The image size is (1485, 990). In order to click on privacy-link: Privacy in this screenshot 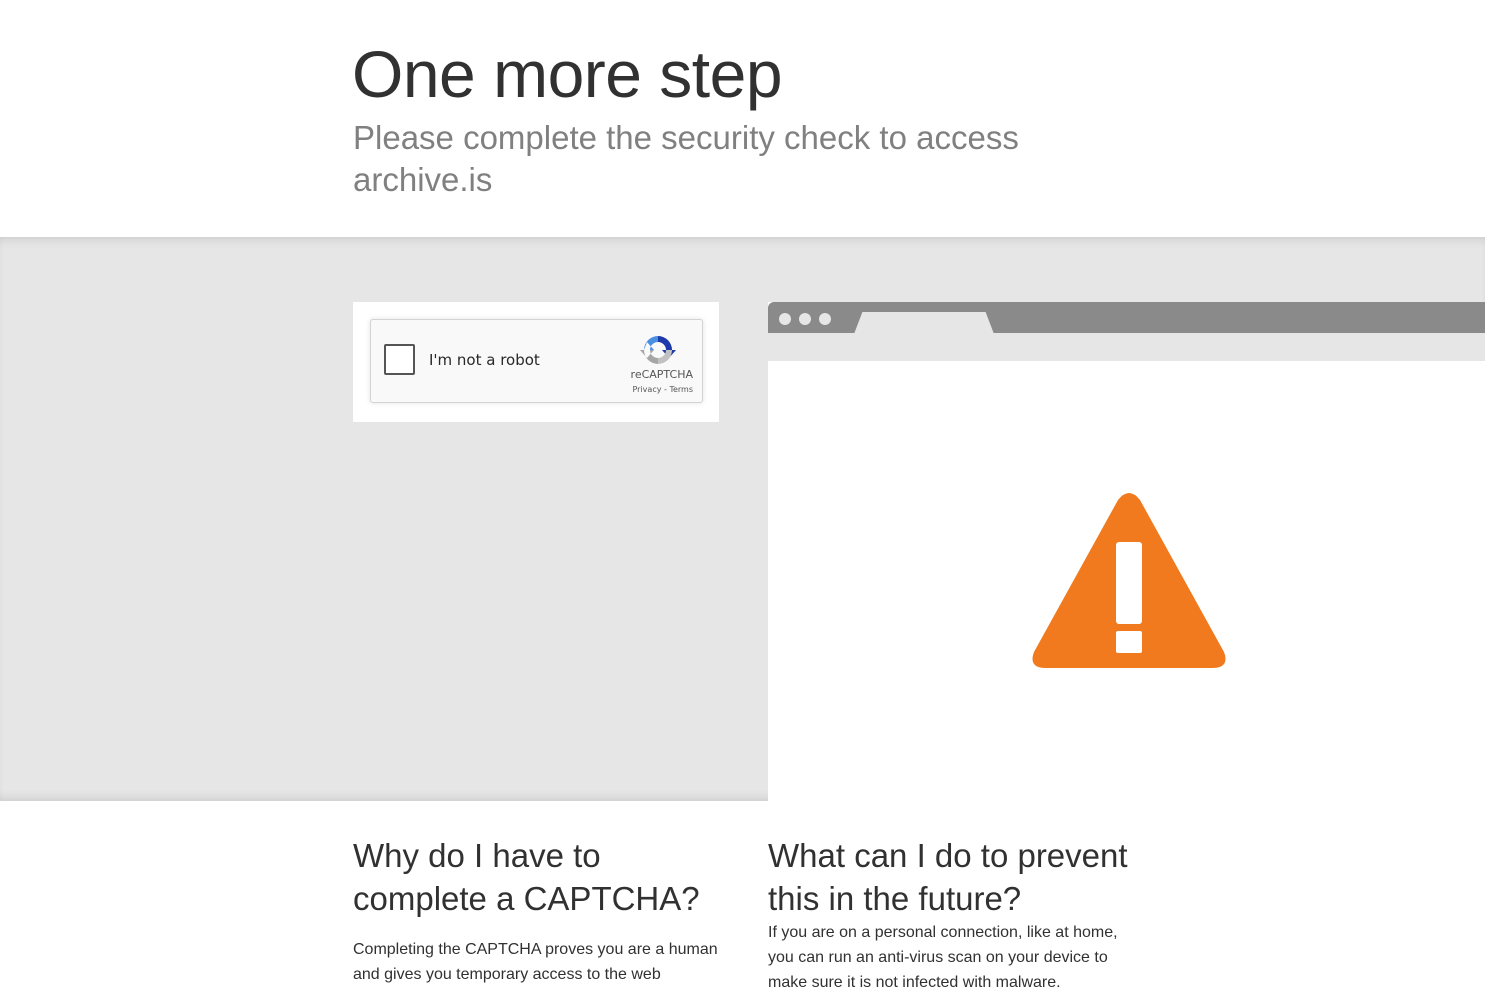, I will do `click(646, 389)`.